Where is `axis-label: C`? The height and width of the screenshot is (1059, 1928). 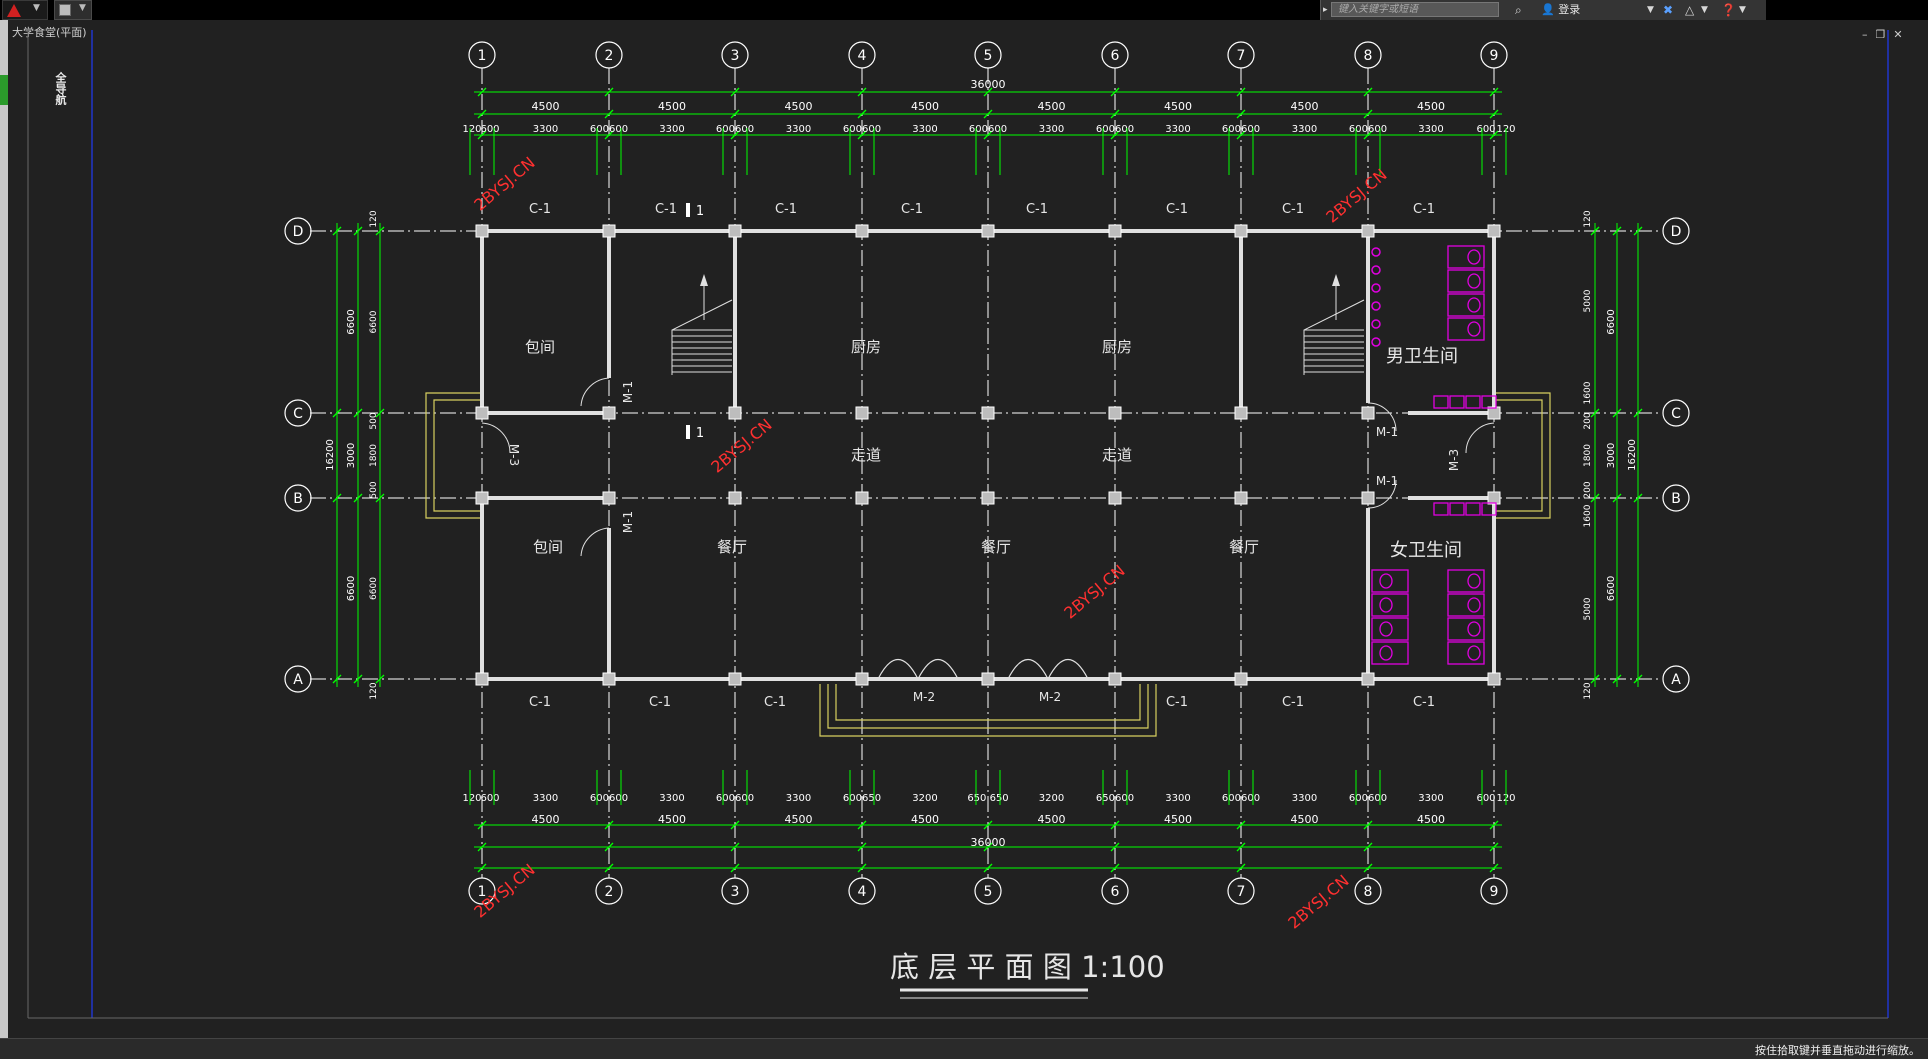
axis-label: C is located at coordinates (1676, 414).